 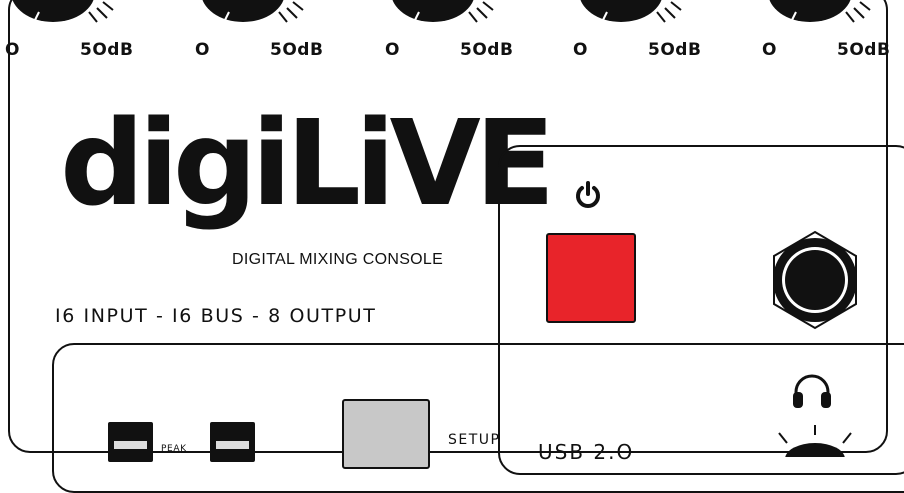 I want to click on peak-label: PEAK, so click(x=174, y=449).